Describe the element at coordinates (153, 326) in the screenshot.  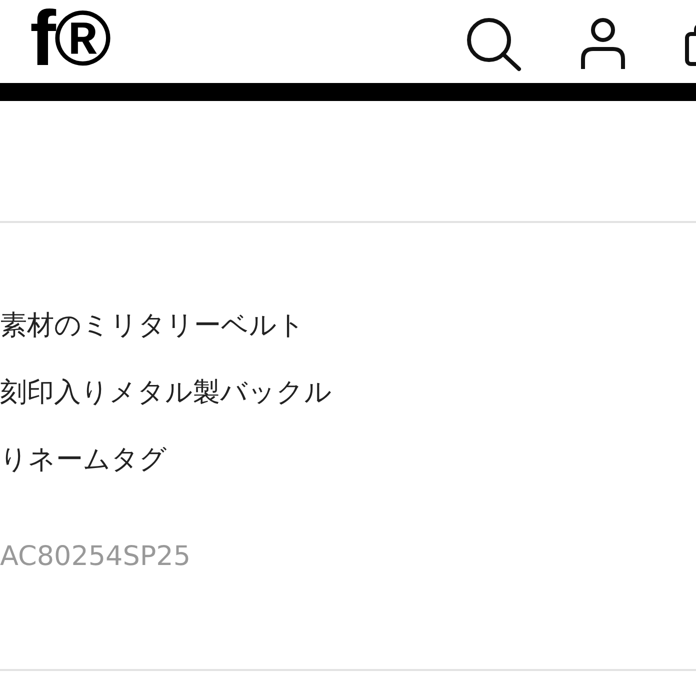
I see `feature-text: 素材のミリタリーベルト` at that location.